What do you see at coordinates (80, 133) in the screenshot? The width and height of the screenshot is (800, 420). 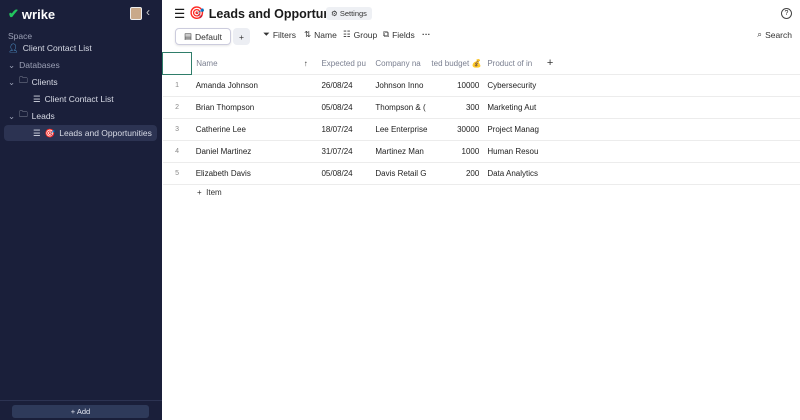 I see `sidebar-item-leads-and-opportunities: ☰ 🎯 Leads and Opportunities` at bounding box center [80, 133].